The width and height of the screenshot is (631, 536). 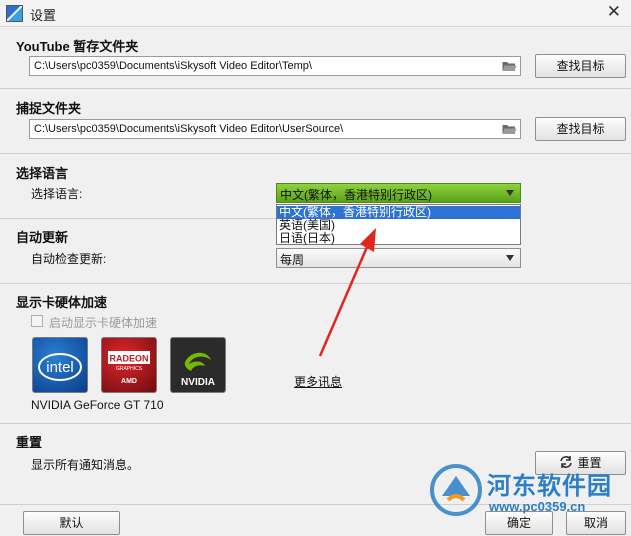 I want to click on amd-logo-text: RADEON, so click(x=128, y=359).